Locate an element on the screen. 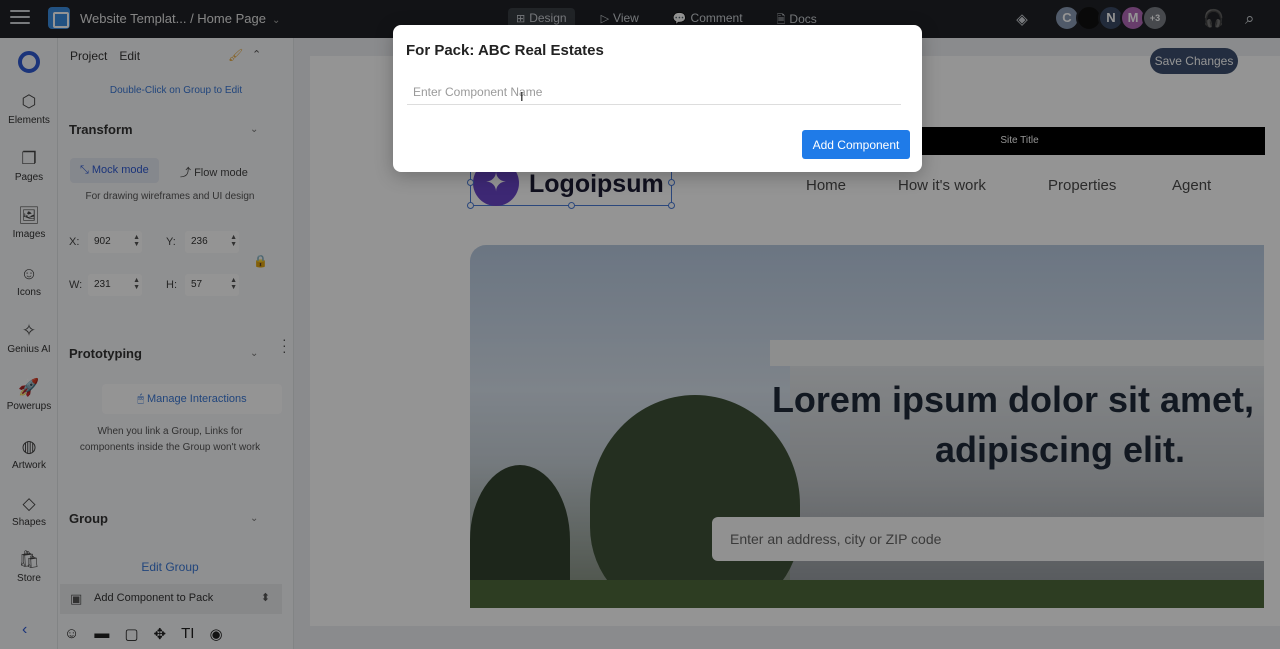 The height and width of the screenshot is (649, 1280). text-cursor-icon: I is located at coordinates (522, 96).